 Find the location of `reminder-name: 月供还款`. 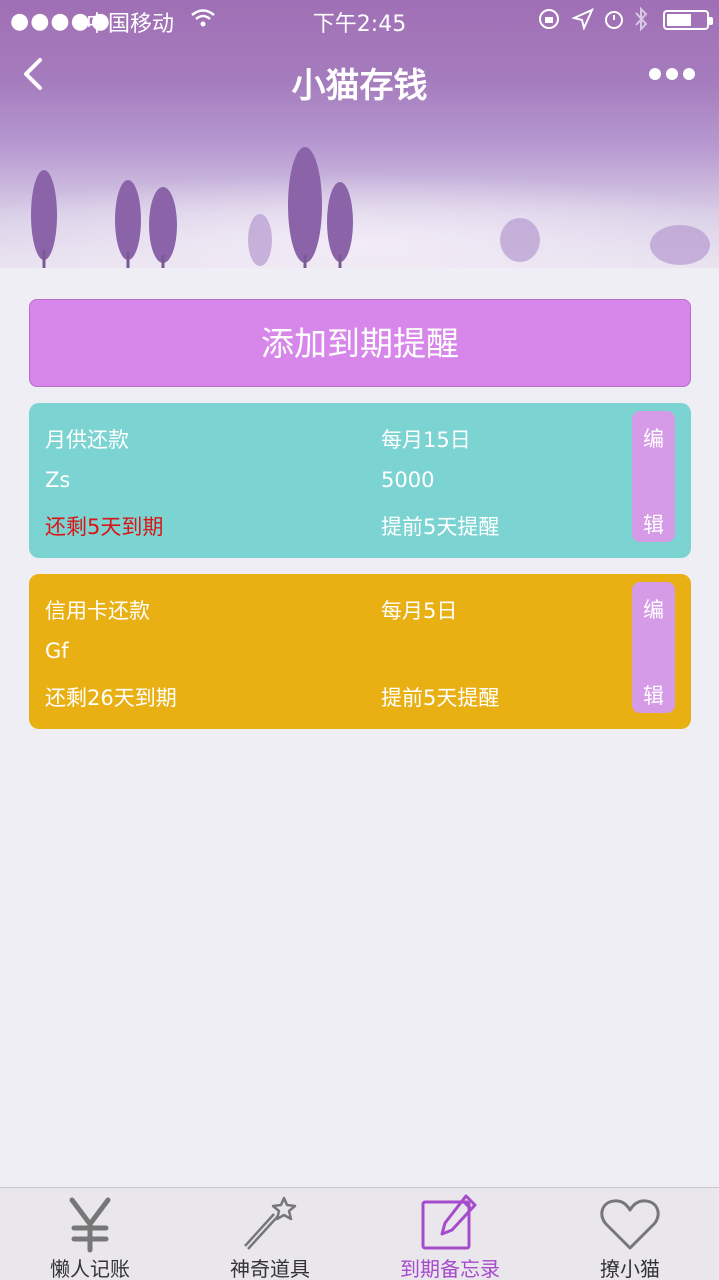

reminder-name: 月供还款 is located at coordinates (87, 440).